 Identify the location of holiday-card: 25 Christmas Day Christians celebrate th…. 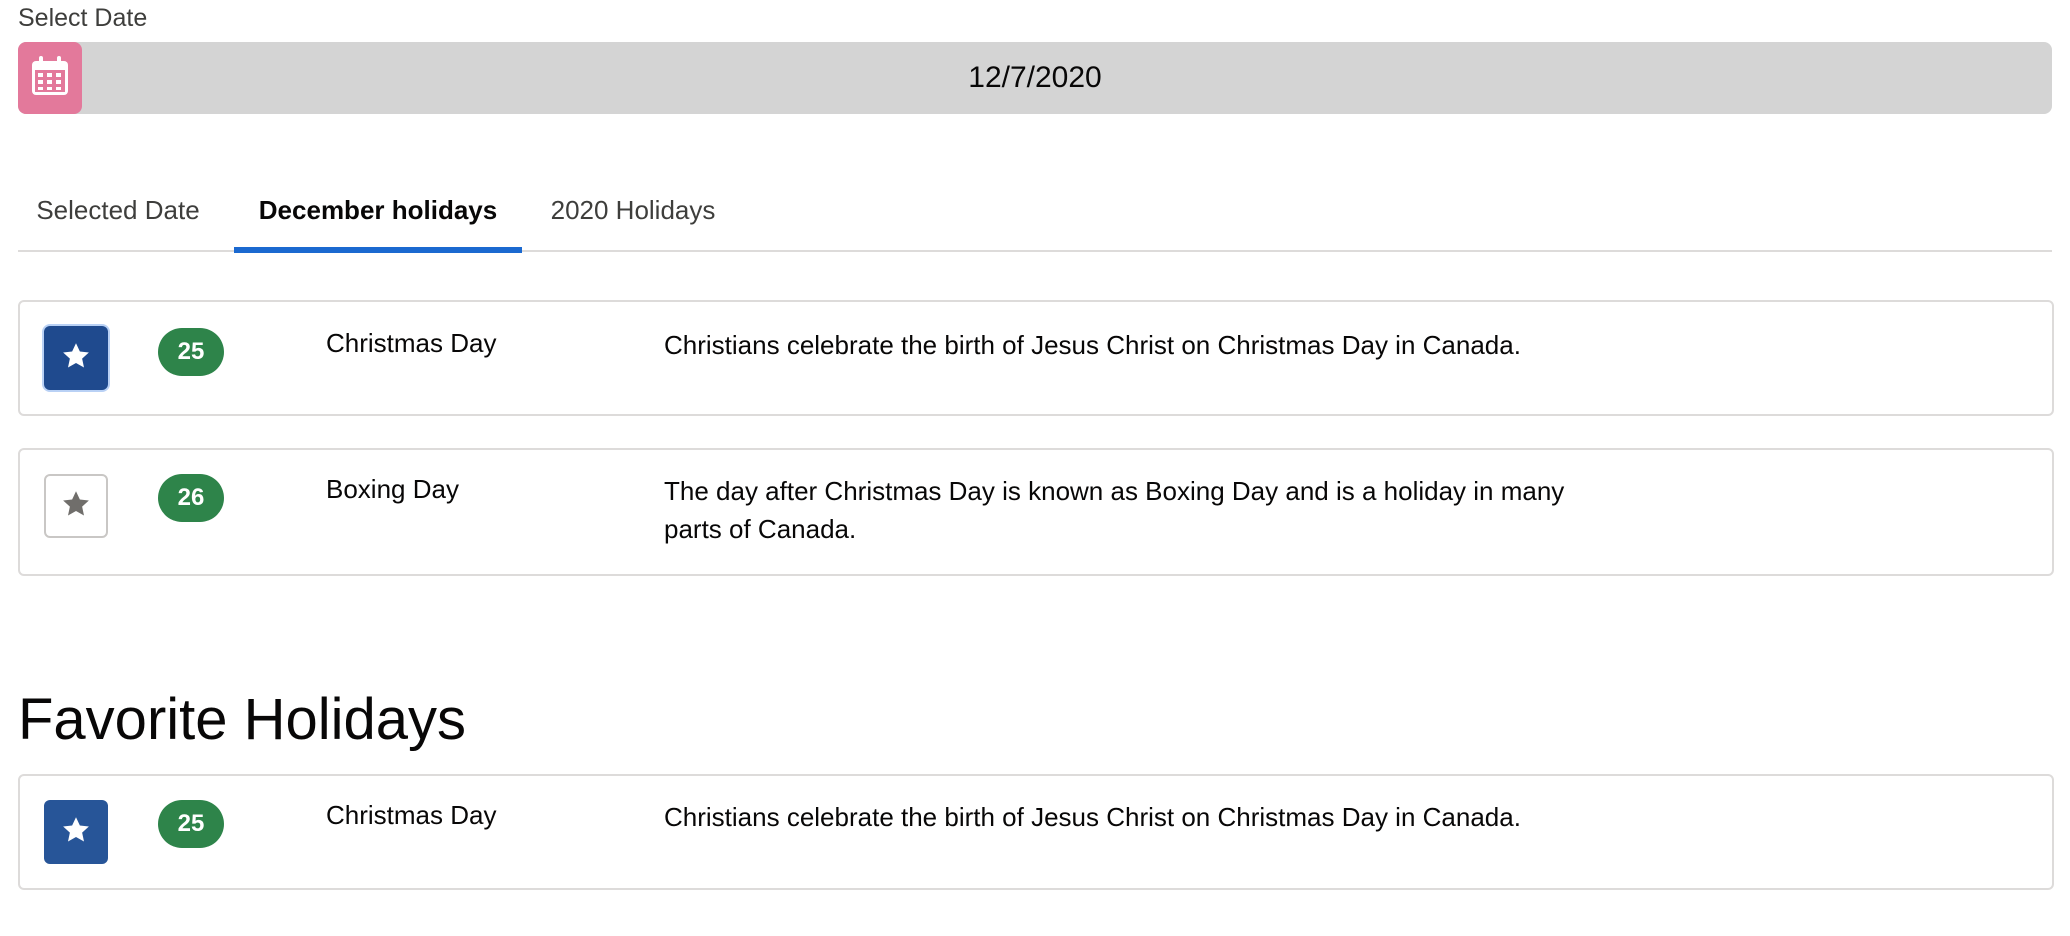
(1036, 358).